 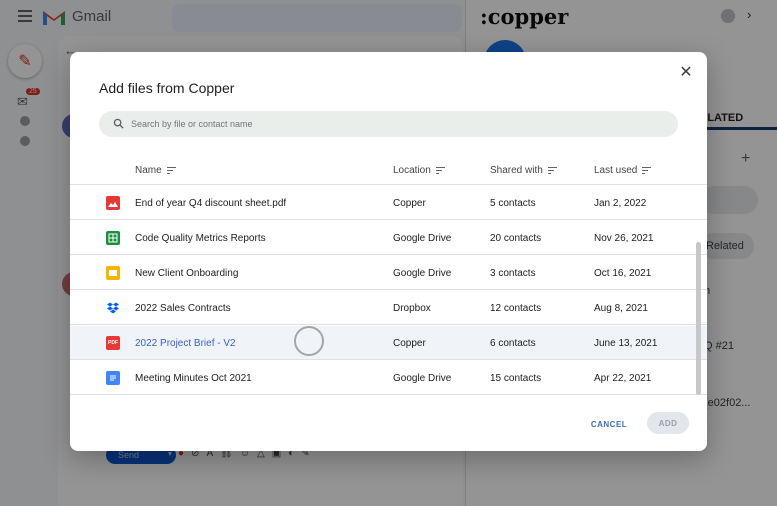 I want to click on close-icon: ✕, so click(x=686, y=73).